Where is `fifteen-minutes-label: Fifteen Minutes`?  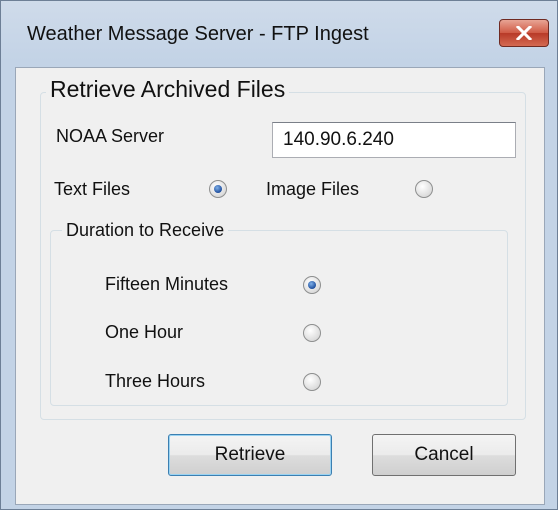 fifteen-minutes-label: Fifteen Minutes is located at coordinates (166, 284).